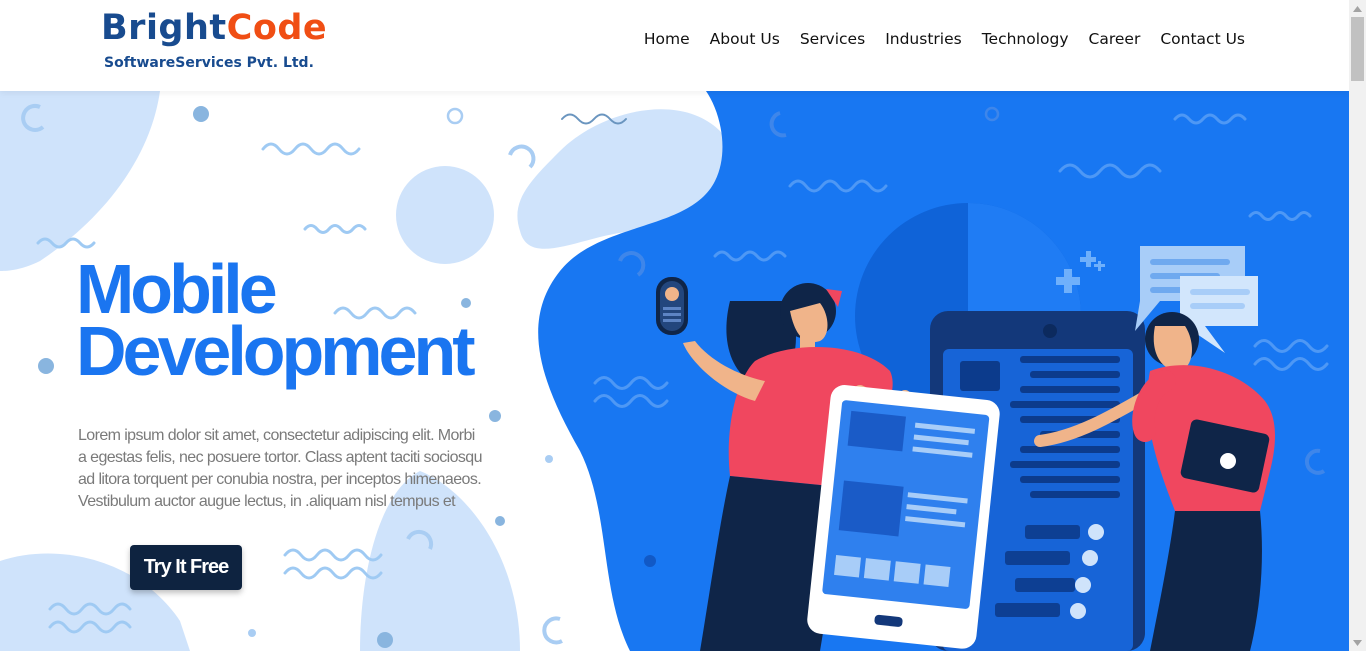  What do you see at coordinates (1202, 39) in the screenshot?
I see `nav-contact-us: Contact Us` at bounding box center [1202, 39].